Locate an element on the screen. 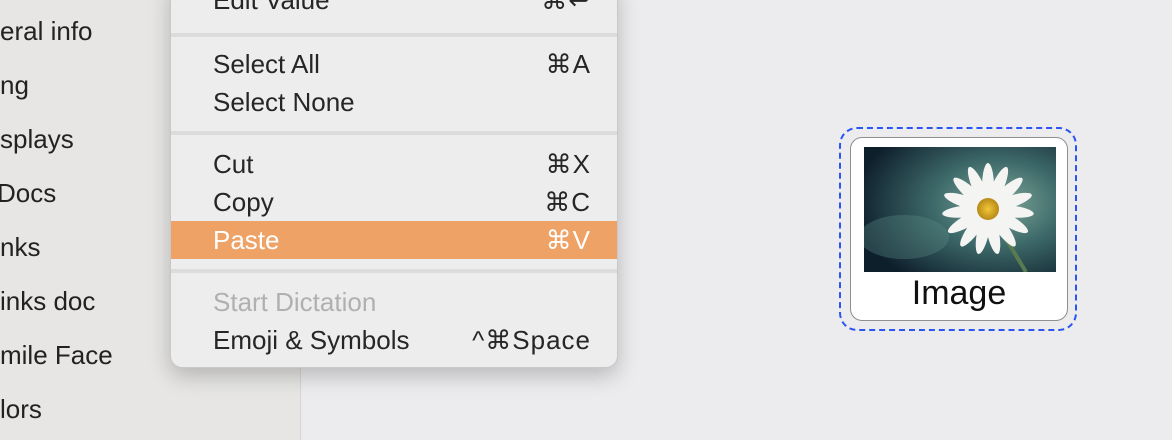 The height and width of the screenshot is (440, 1172). menu-item-cut: Cut ⌘X is located at coordinates (394, 164).